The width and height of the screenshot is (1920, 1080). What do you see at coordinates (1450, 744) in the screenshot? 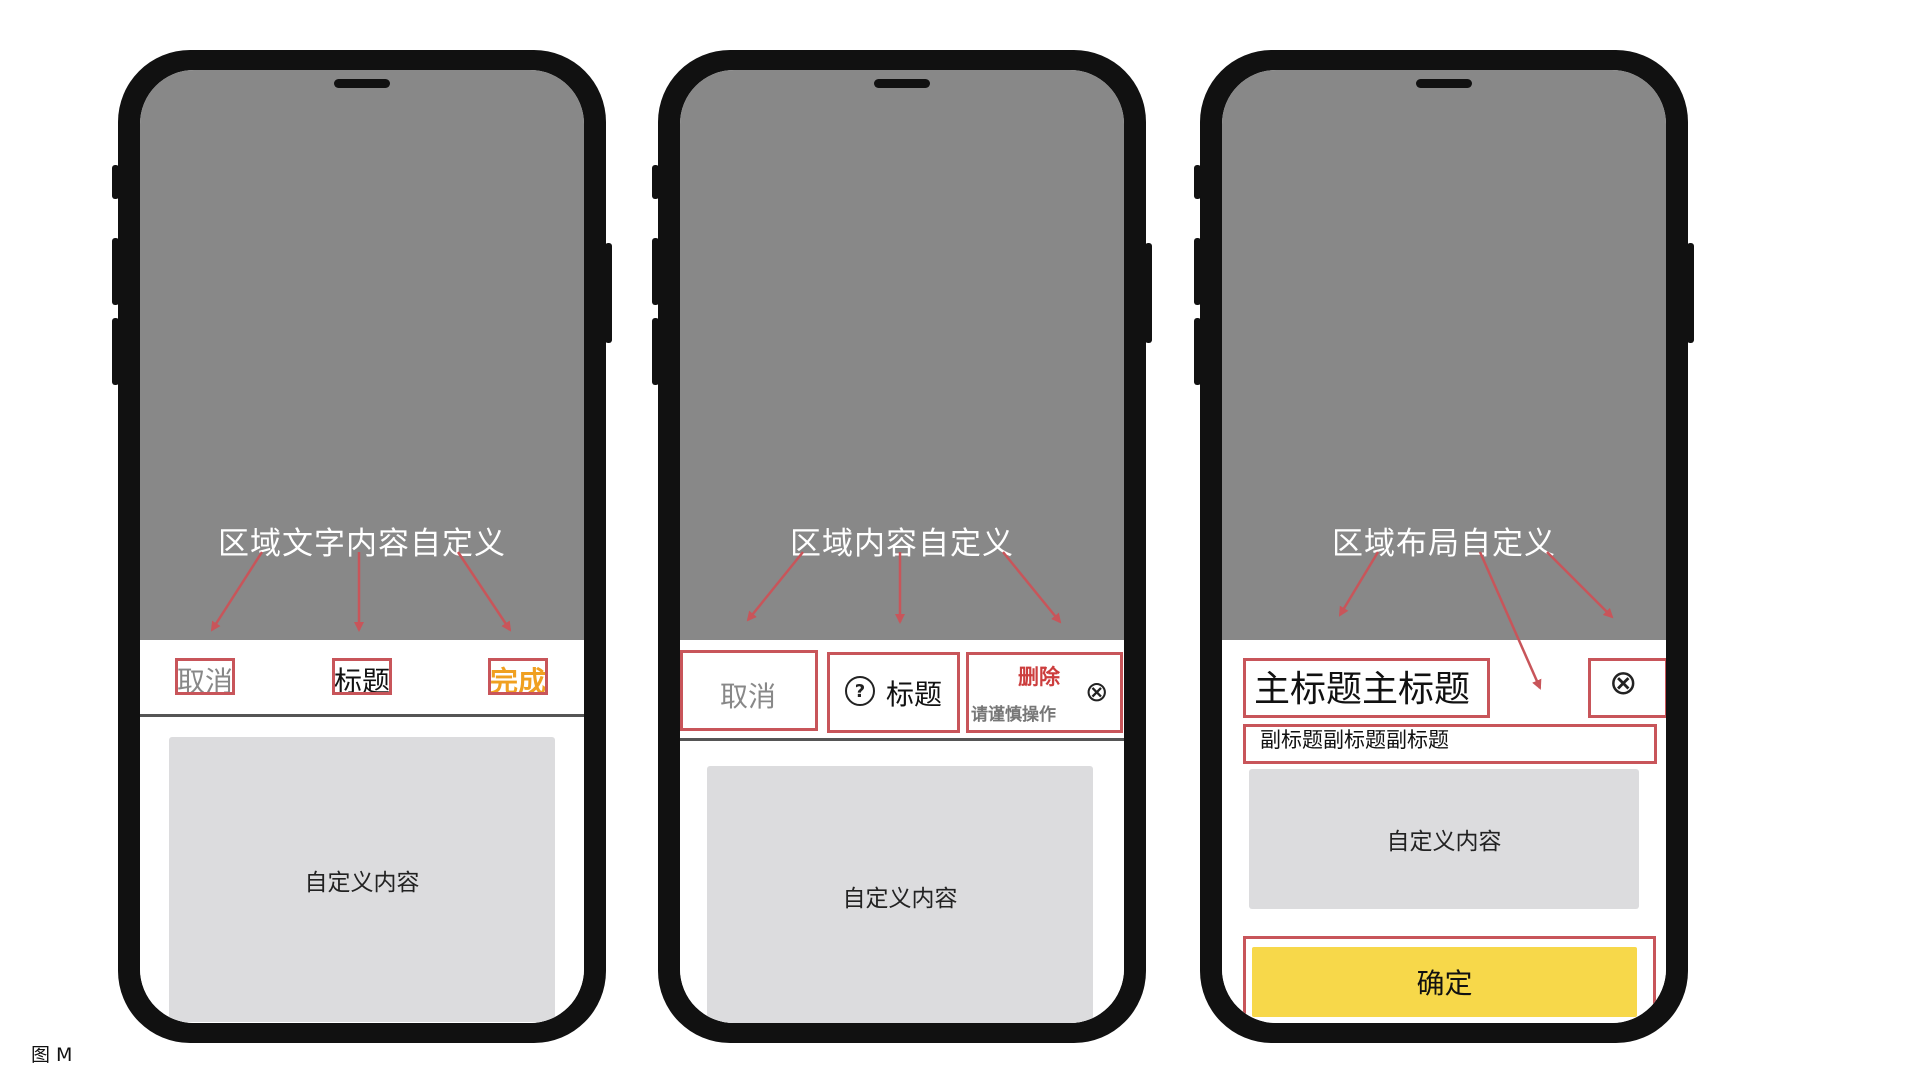
I see `annotation-box-subtitle` at bounding box center [1450, 744].